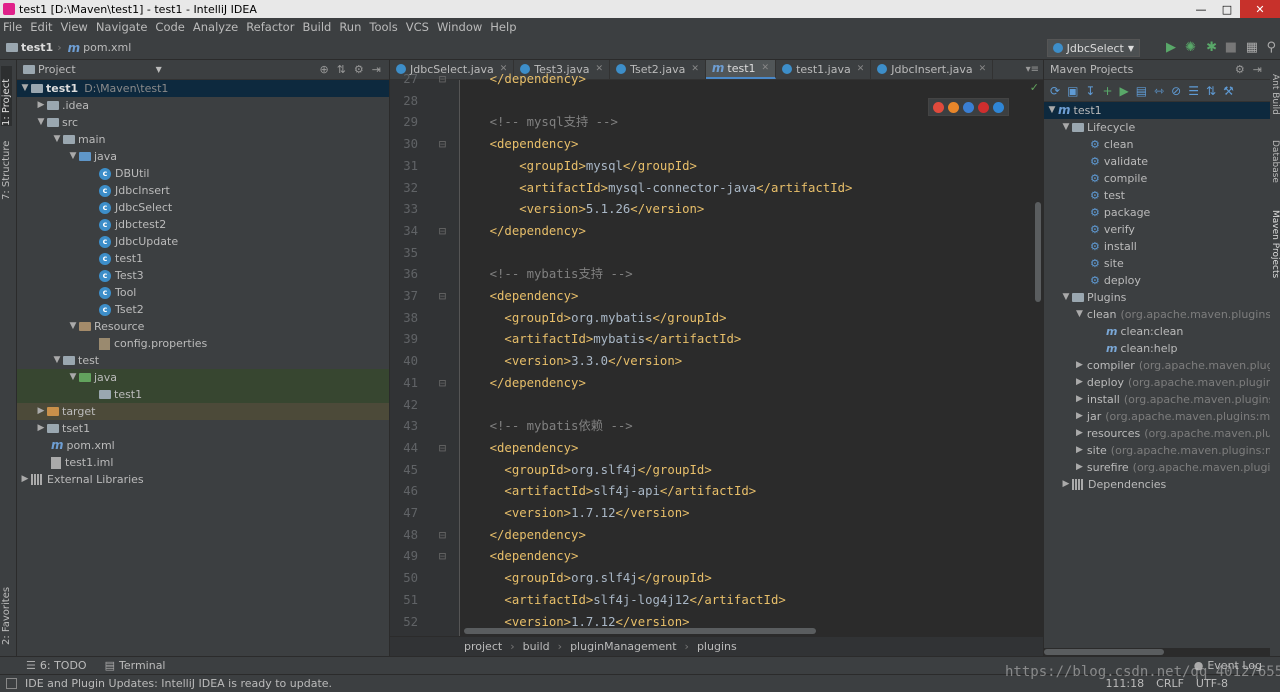  Describe the element at coordinates (459, 27) in the screenshot. I see `menu-window: Window` at that location.